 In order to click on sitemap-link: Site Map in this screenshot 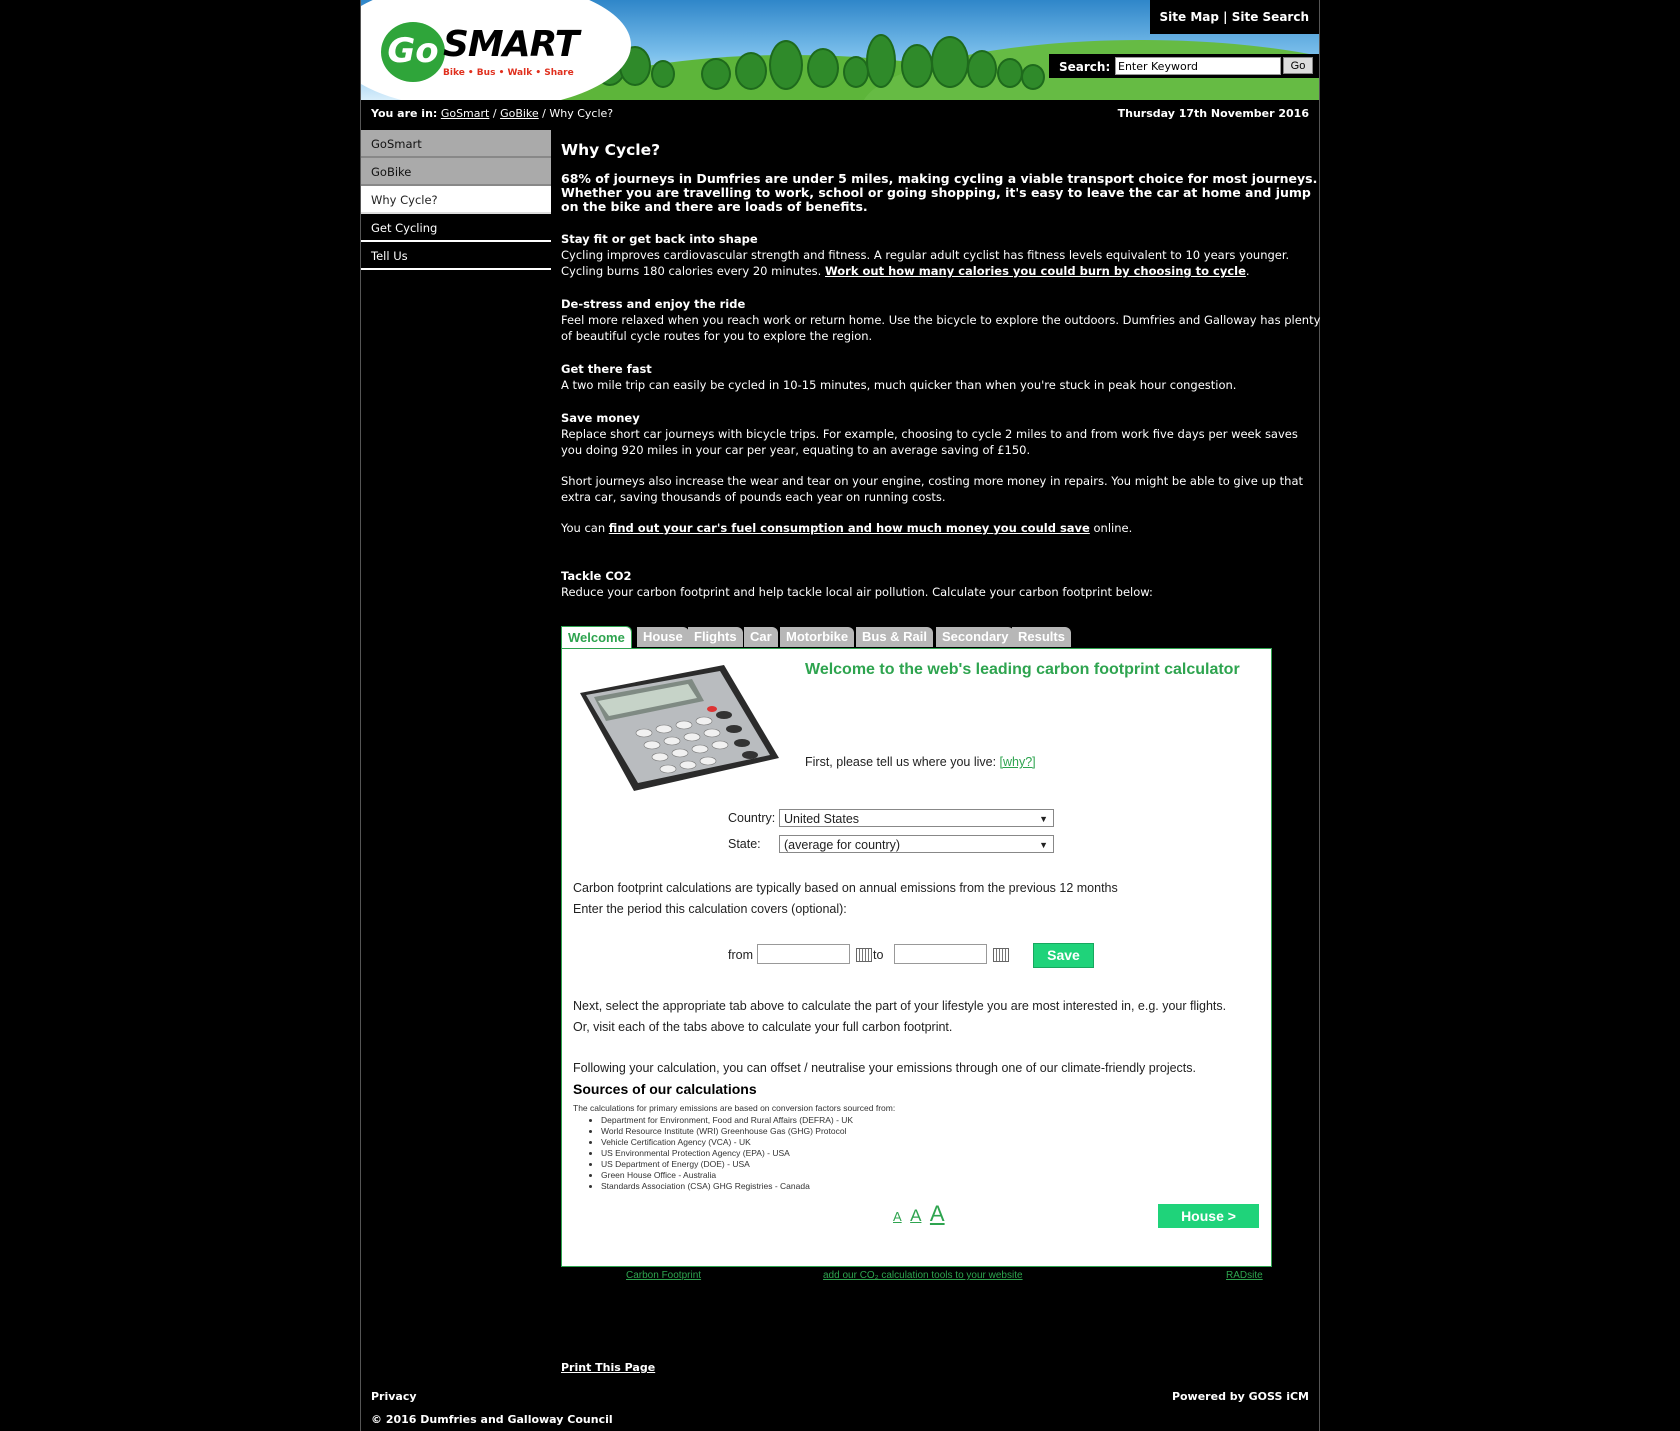, I will do `click(1189, 17)`.